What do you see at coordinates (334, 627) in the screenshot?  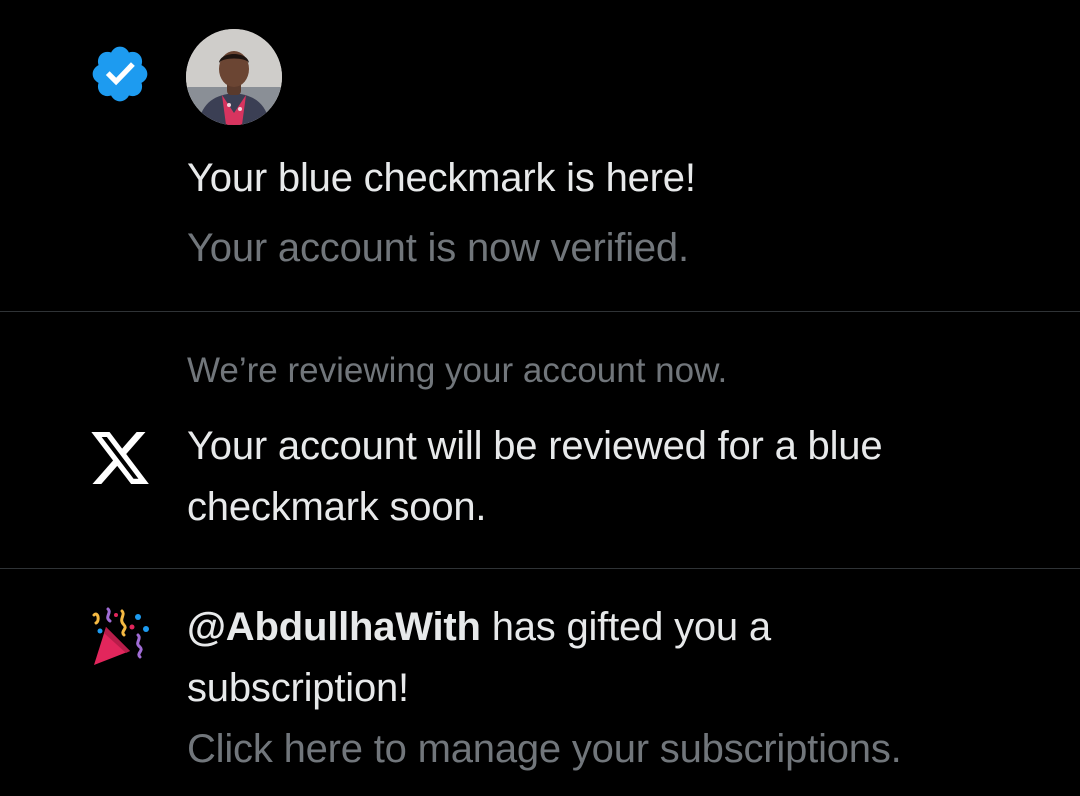 I see `gifter-handle-link: @AbdullhaWith` at bounding box center [334, 627].